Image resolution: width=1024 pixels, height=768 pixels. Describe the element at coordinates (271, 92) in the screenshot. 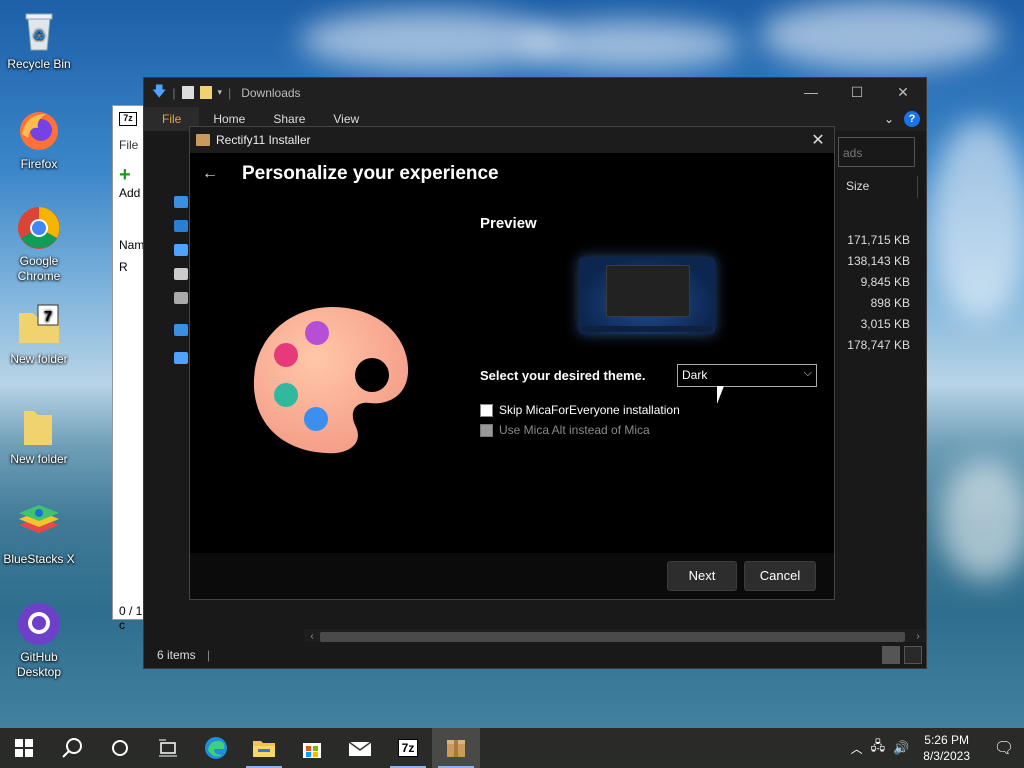

I see `window-title: Downloads` at that location.